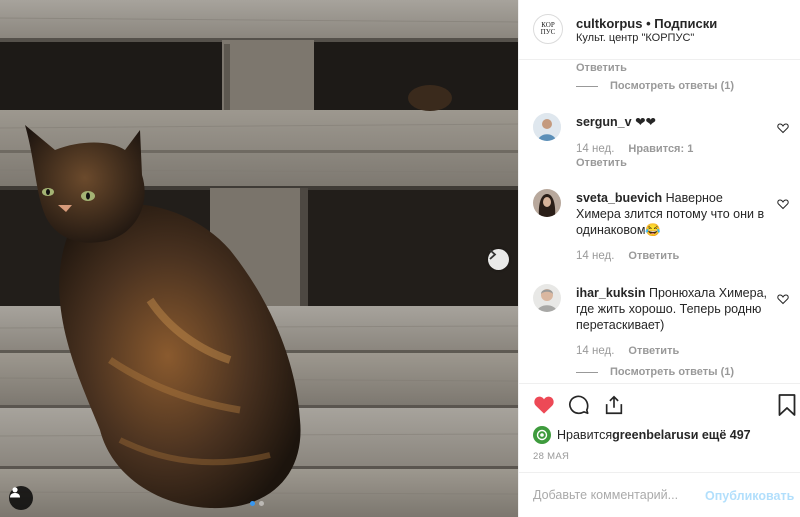  Describe the element at coordinates (609, 23) in the screenshot. I see `username-link: cultkorpus` at that location.